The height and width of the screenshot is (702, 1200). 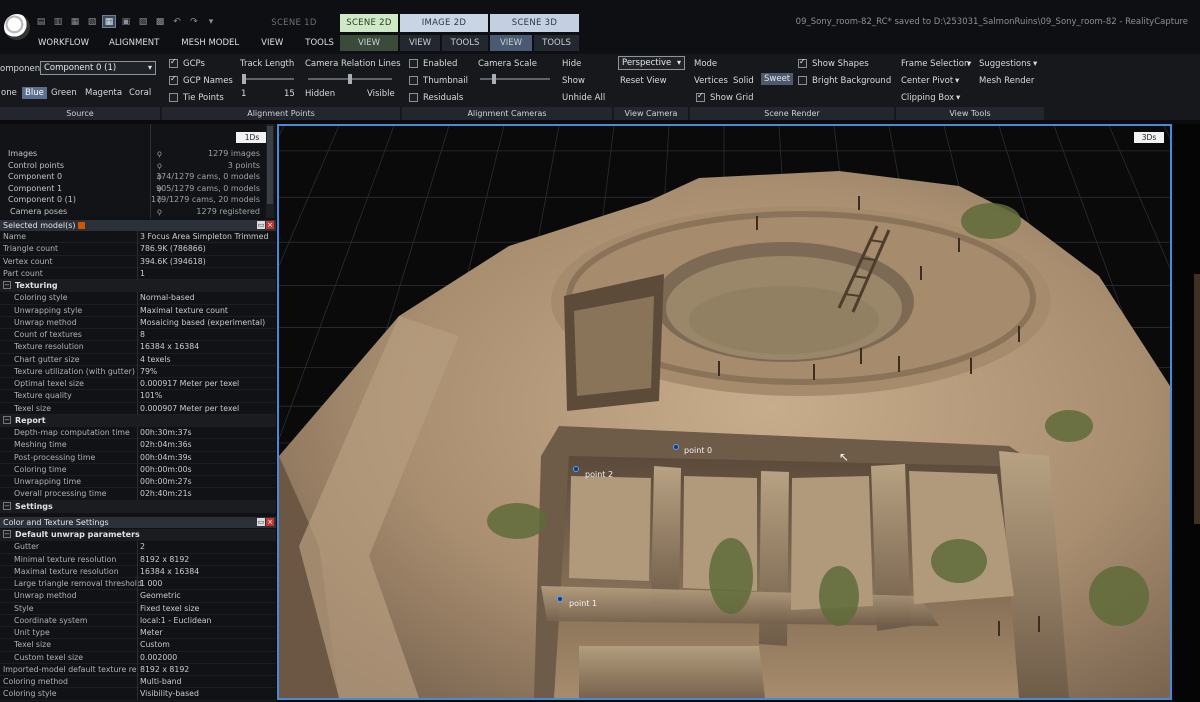 What do you see at coordinates (138, 494) in the screenshot?
I see `property-row: Overall processing time 02h:40m:21s` at bounding box center [138, 494].